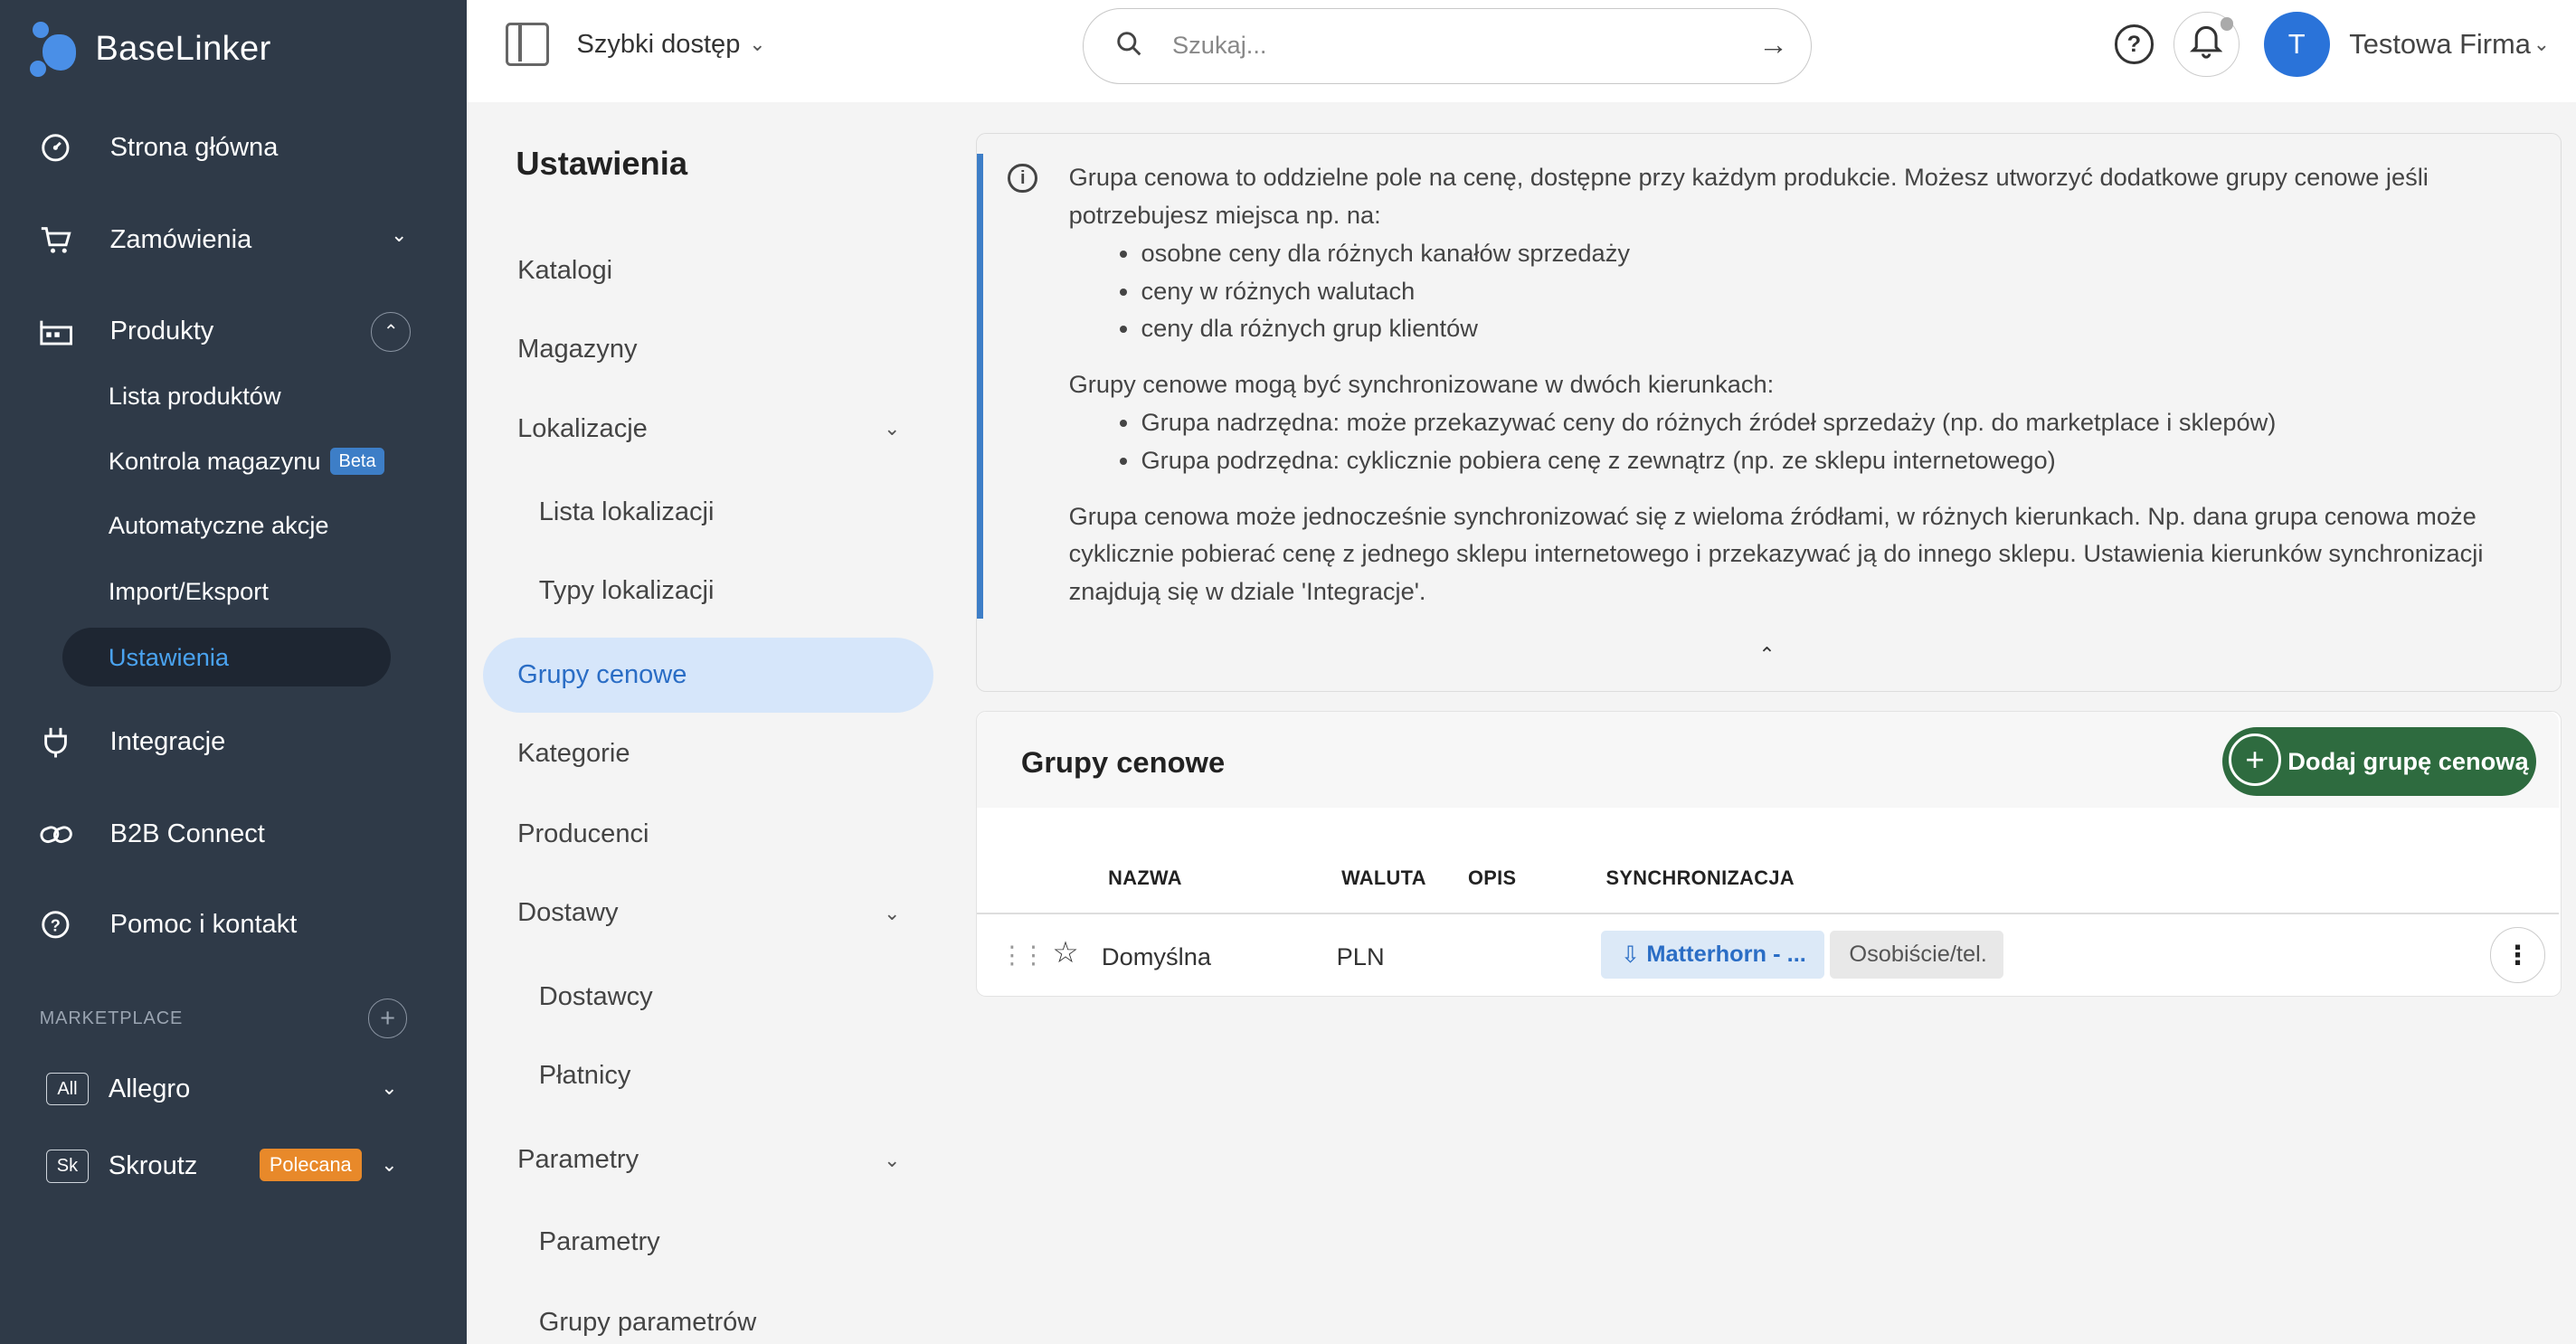 The width and height of the screenshot is (2576, 1344). What do you see at coordinates (584, 1076) in the screenshot?
I see `settings-item-label: Płatnicy` at bounding box center [584, 1076].